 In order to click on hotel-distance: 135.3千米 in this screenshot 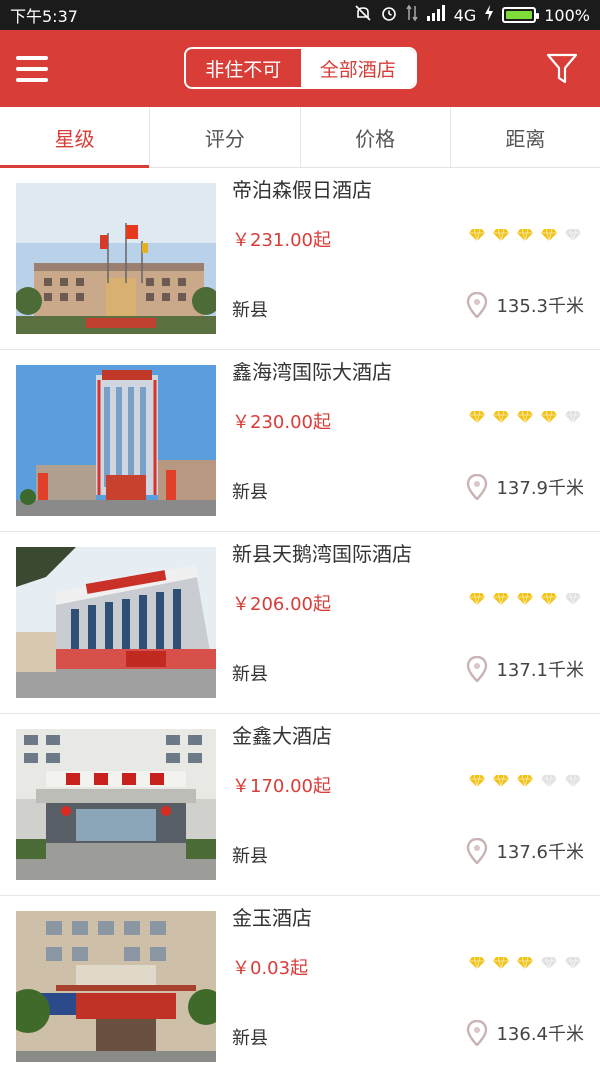, I will do `click(525, 305)`.